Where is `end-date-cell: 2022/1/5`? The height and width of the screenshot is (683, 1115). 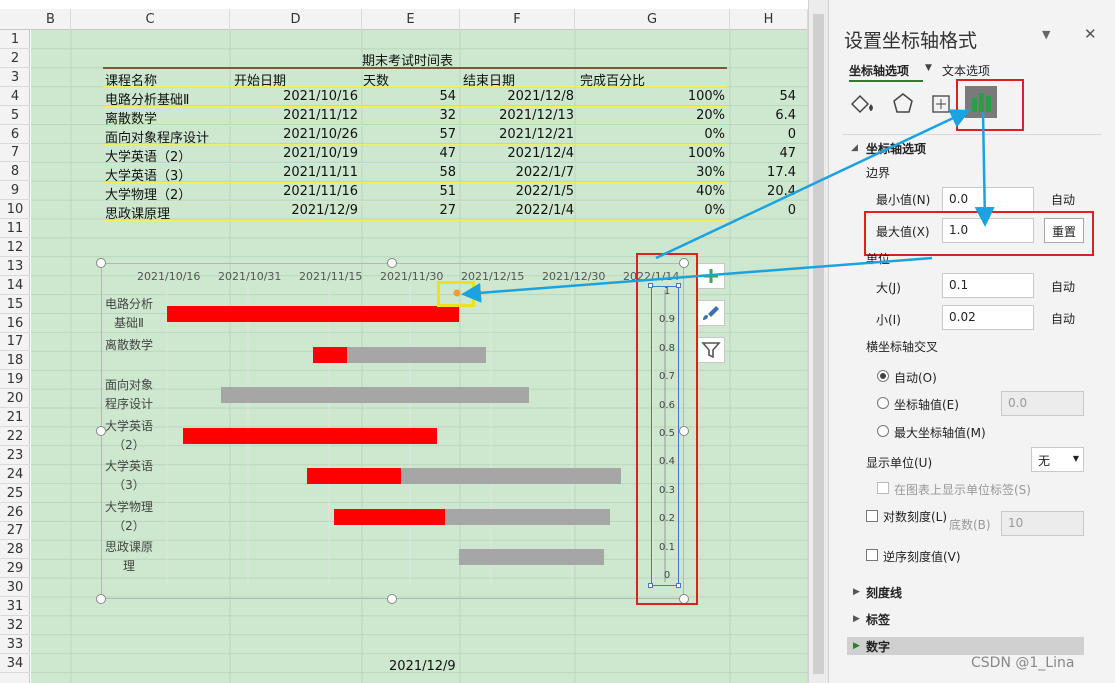
end-date-cell: 2022/1/5 is located at coordinates (544, 191).